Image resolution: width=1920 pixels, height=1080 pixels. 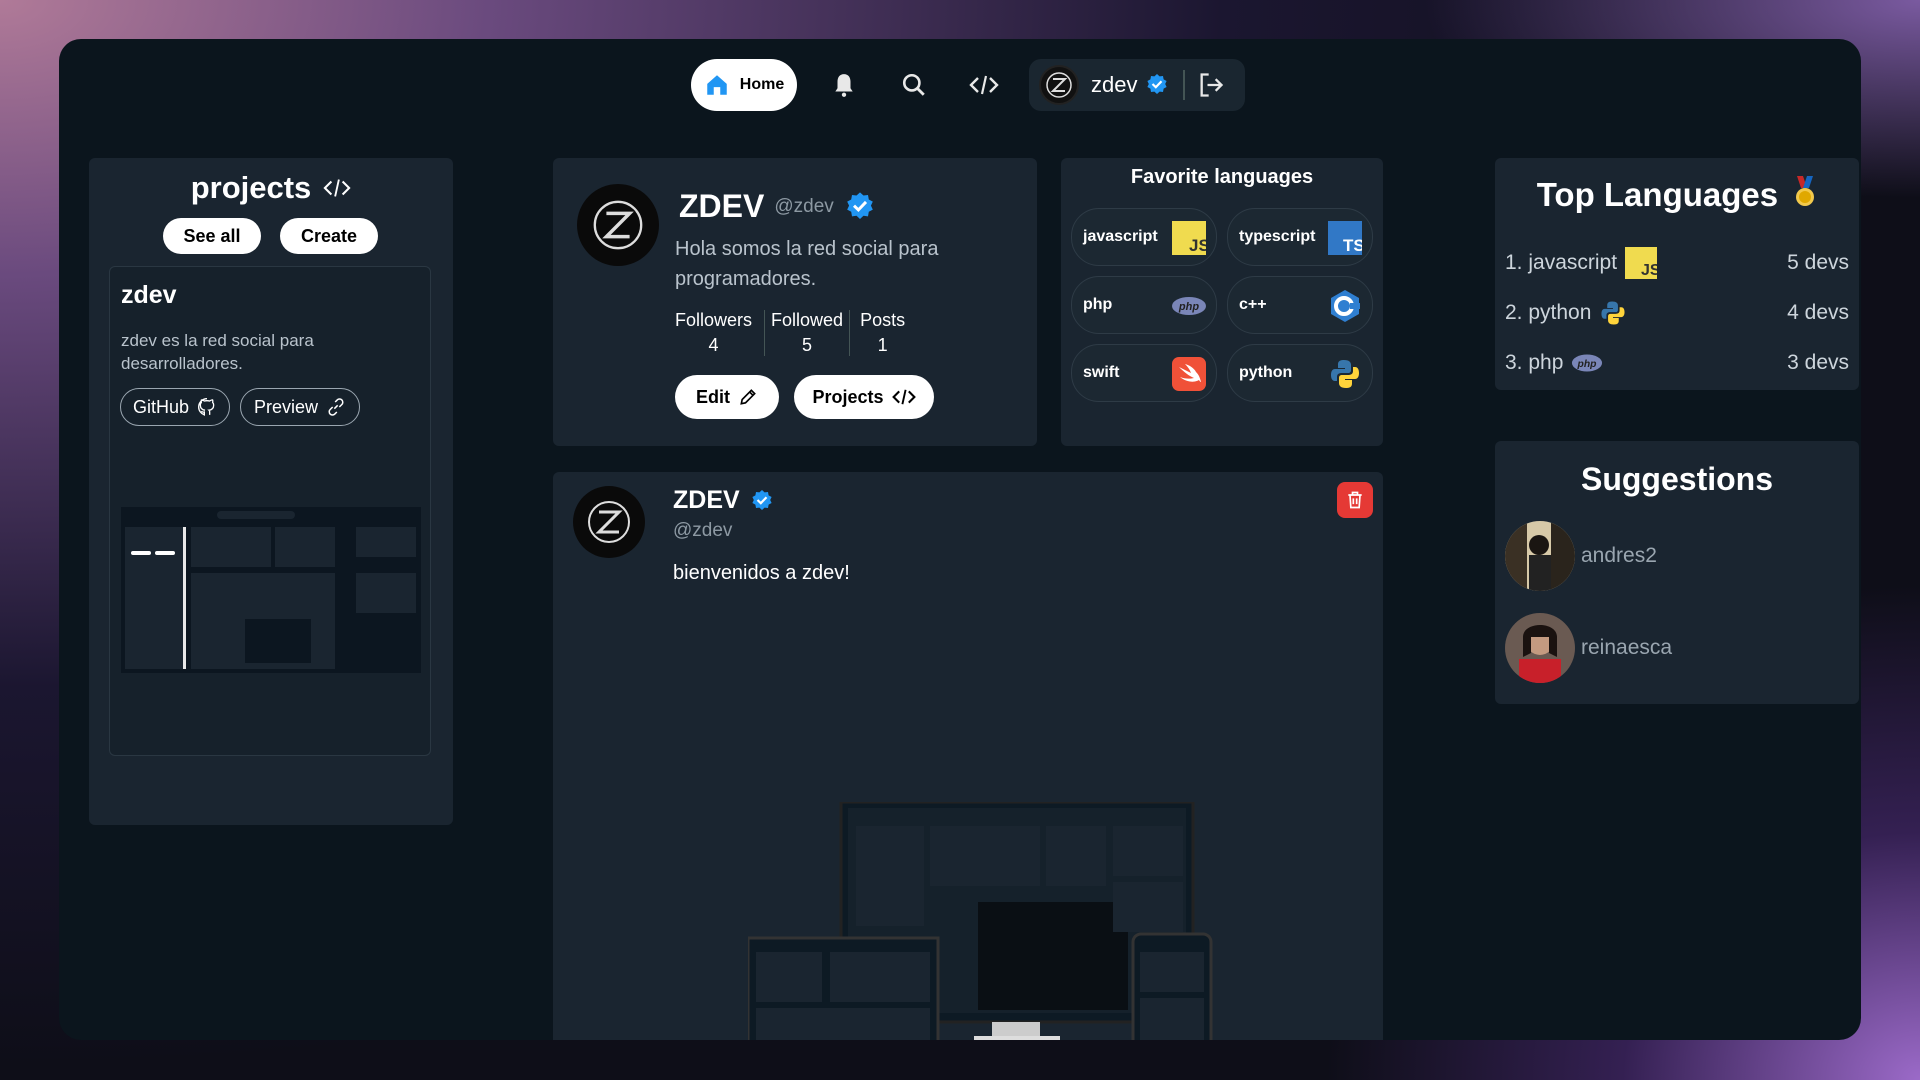 What do you see at coordinates (722, 206) in the screenshot?
I see `profile-name: ZDEV` at bounding box center [722, 206].